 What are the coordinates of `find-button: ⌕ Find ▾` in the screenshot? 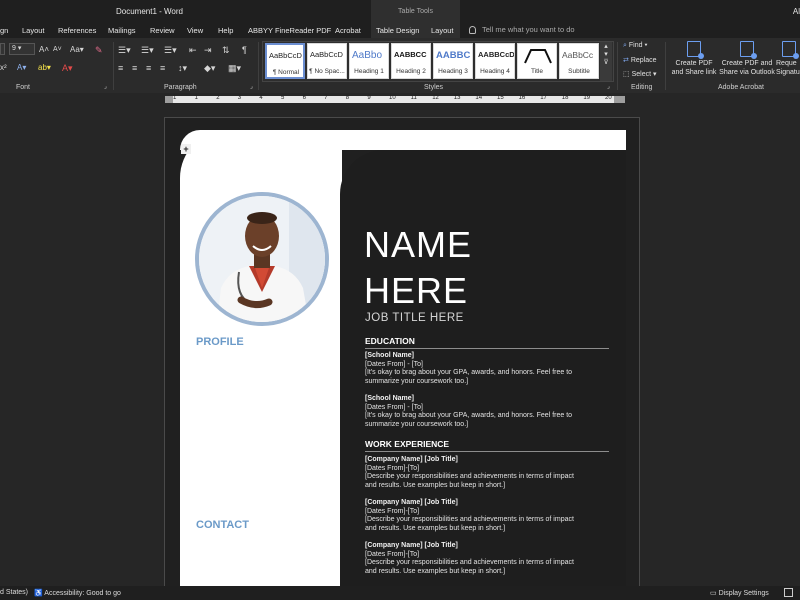 It's located at (635, 46).